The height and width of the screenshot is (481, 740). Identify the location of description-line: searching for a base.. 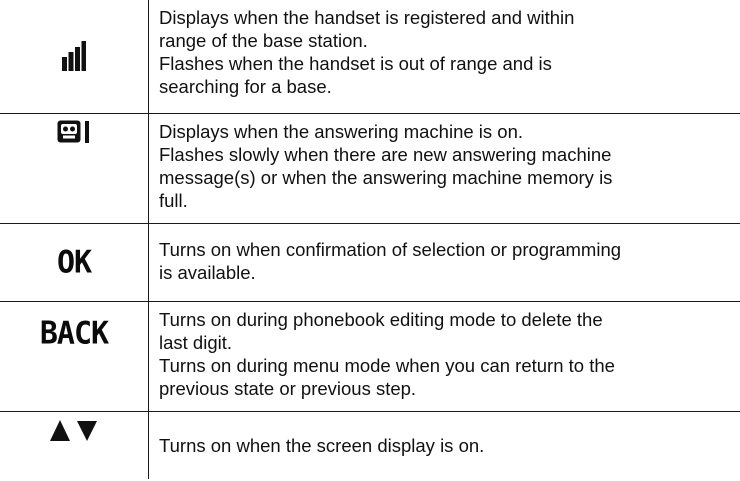
(245, 86).